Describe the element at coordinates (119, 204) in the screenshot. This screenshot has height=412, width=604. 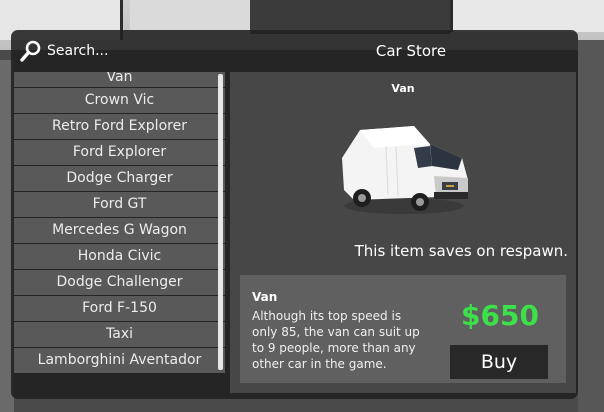
I see `car-list-item: Ford GT` at that location.